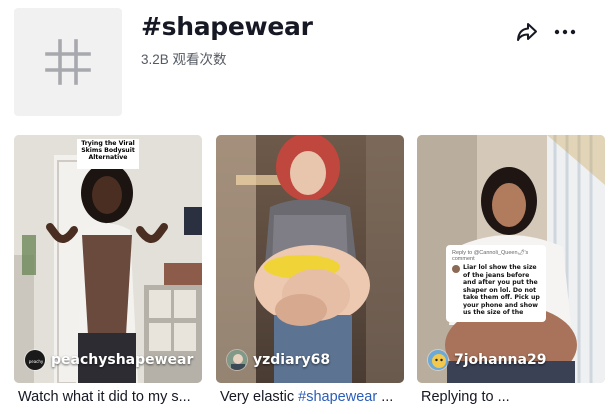 This screenshot has width=616, height=414. I want to click on hash-icon, so click(68, 62).